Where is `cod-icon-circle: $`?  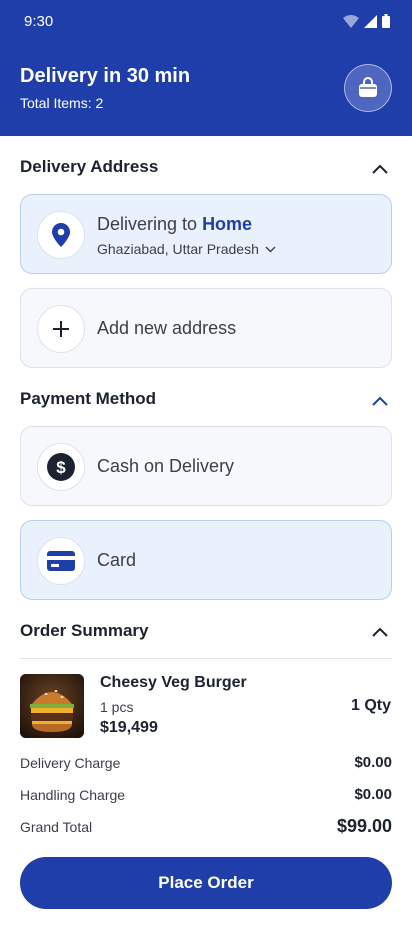
cod-icon-circle: $ is located at coordinates (61, 467).